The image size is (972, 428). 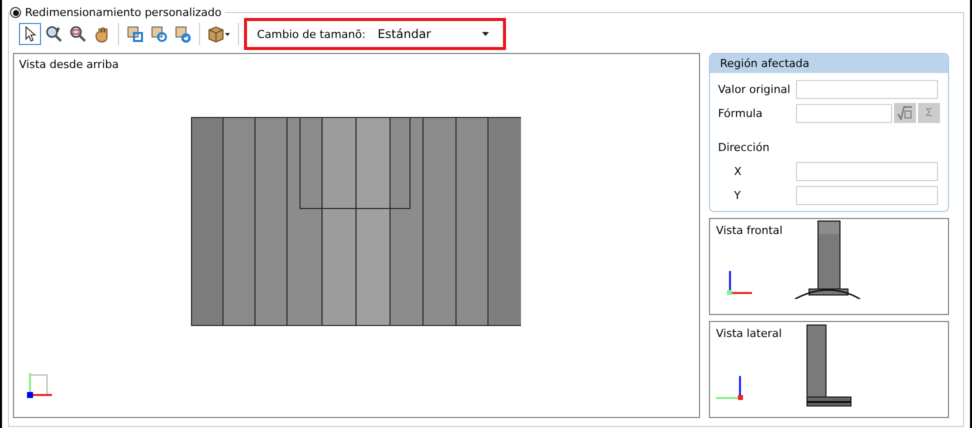 What do you see at coordinates (135, 34) in the screenshot?
I see `square-select-icon` at bounding box center [135, 34].